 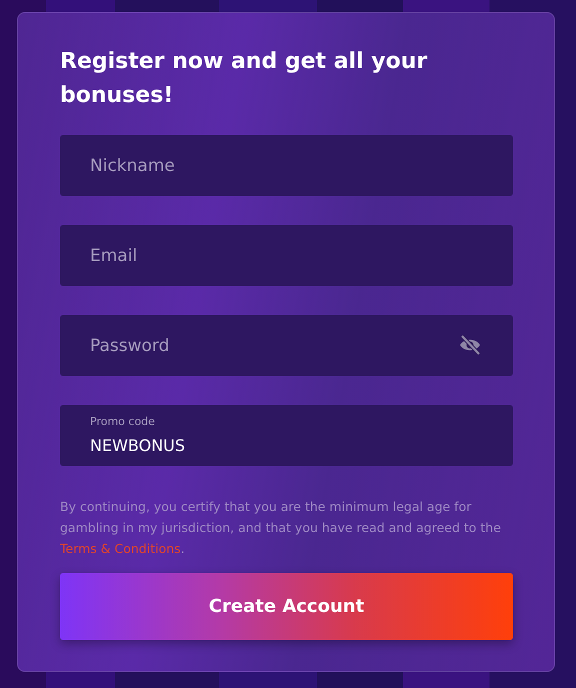 I want to click on email-field: Email, so click(x=286, y=255).